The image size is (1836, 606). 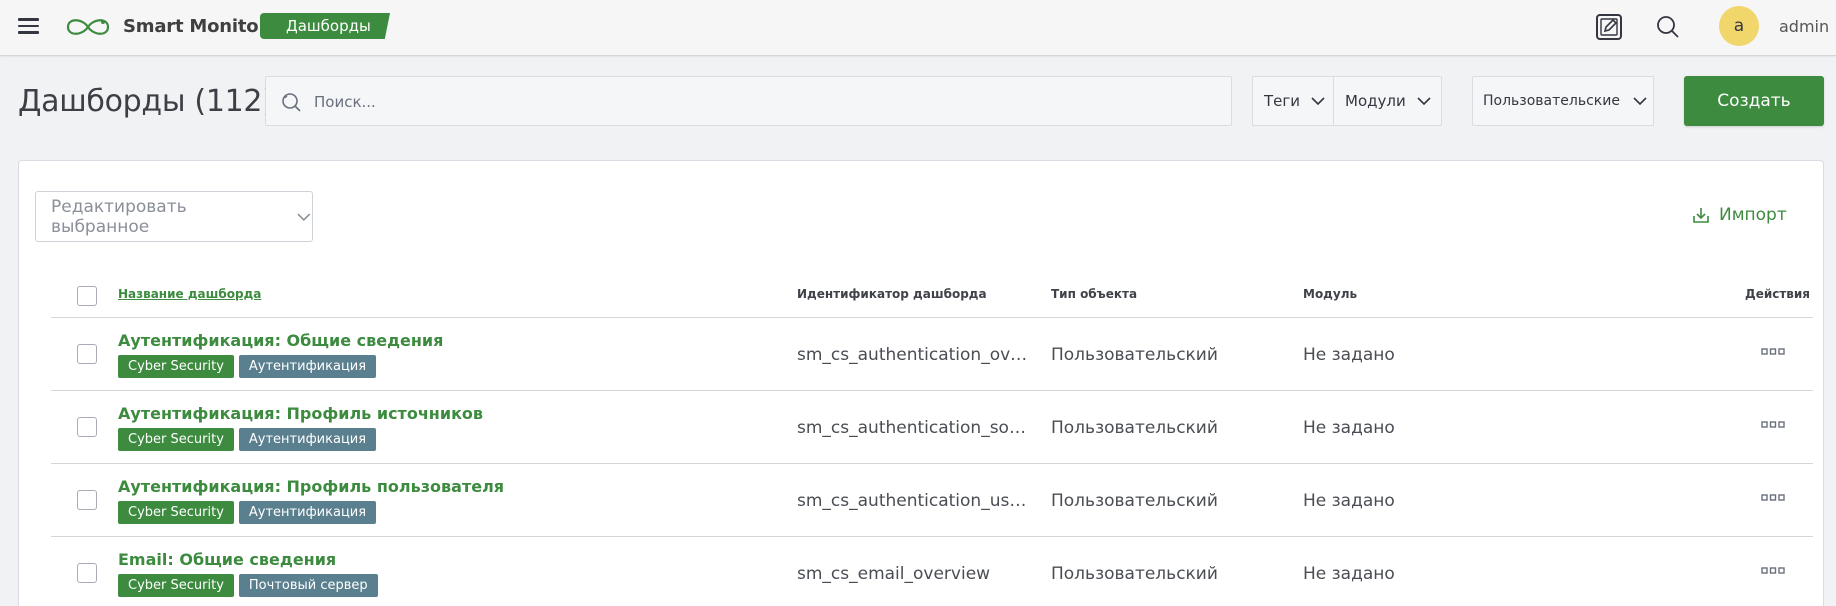 What do you see at coordinates (1701, 215) in the screenshot?
I see `import-icon` at bounding box center [1701, 215].